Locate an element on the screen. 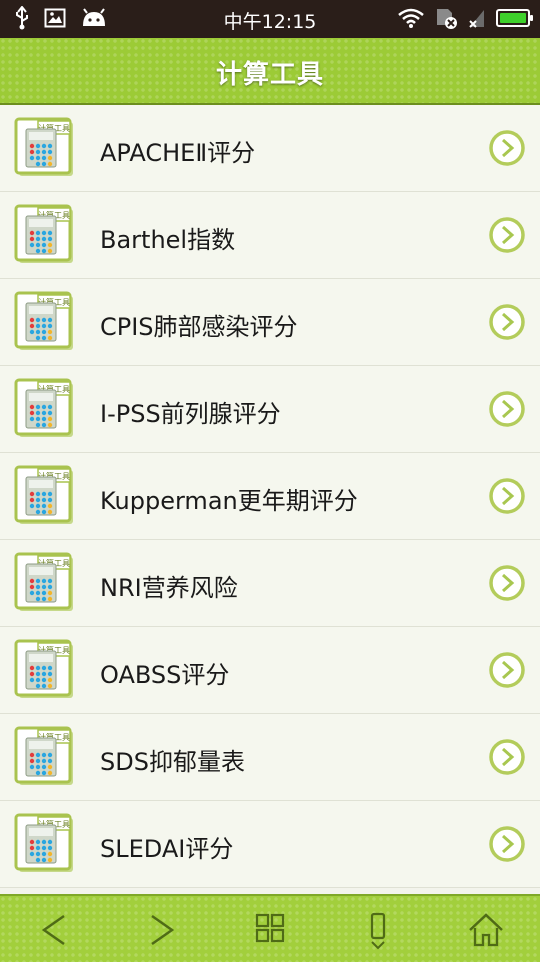  sd-card-icon is located at coordinates (447, 19).